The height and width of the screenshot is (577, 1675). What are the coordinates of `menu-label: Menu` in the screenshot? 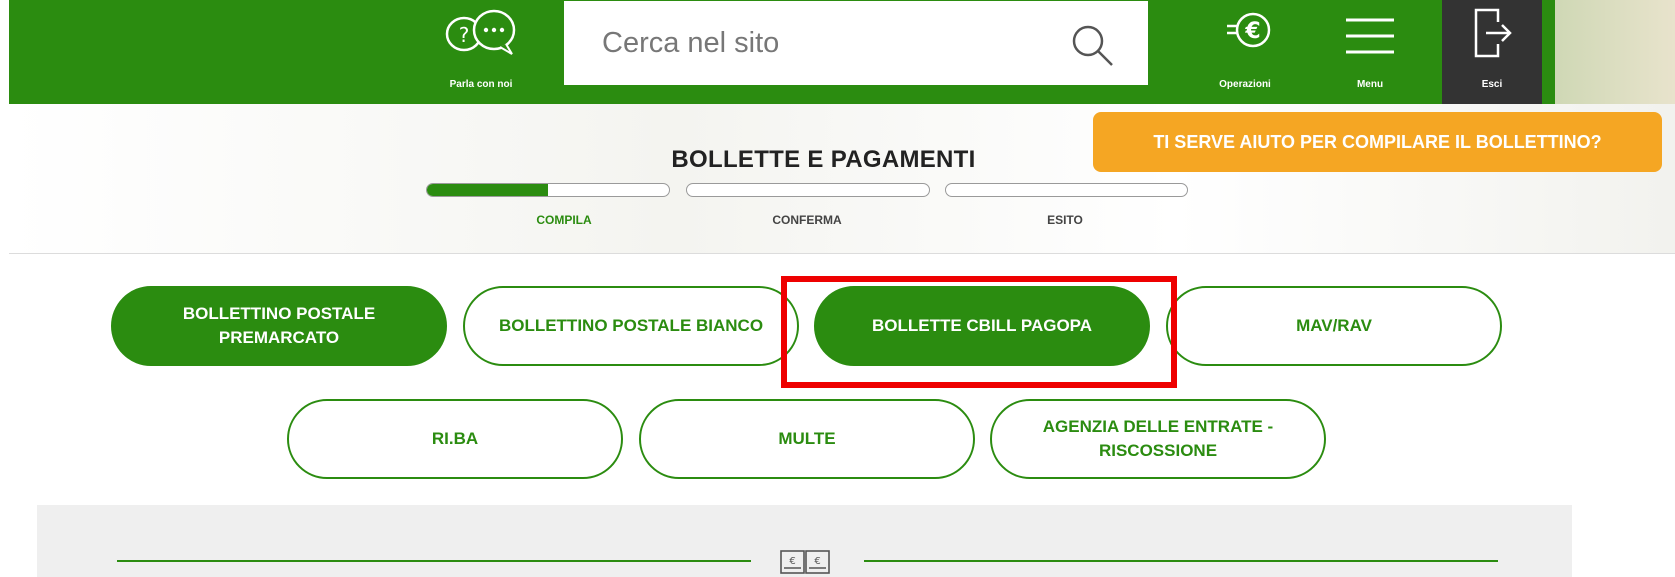 It's located at (1370, 84).